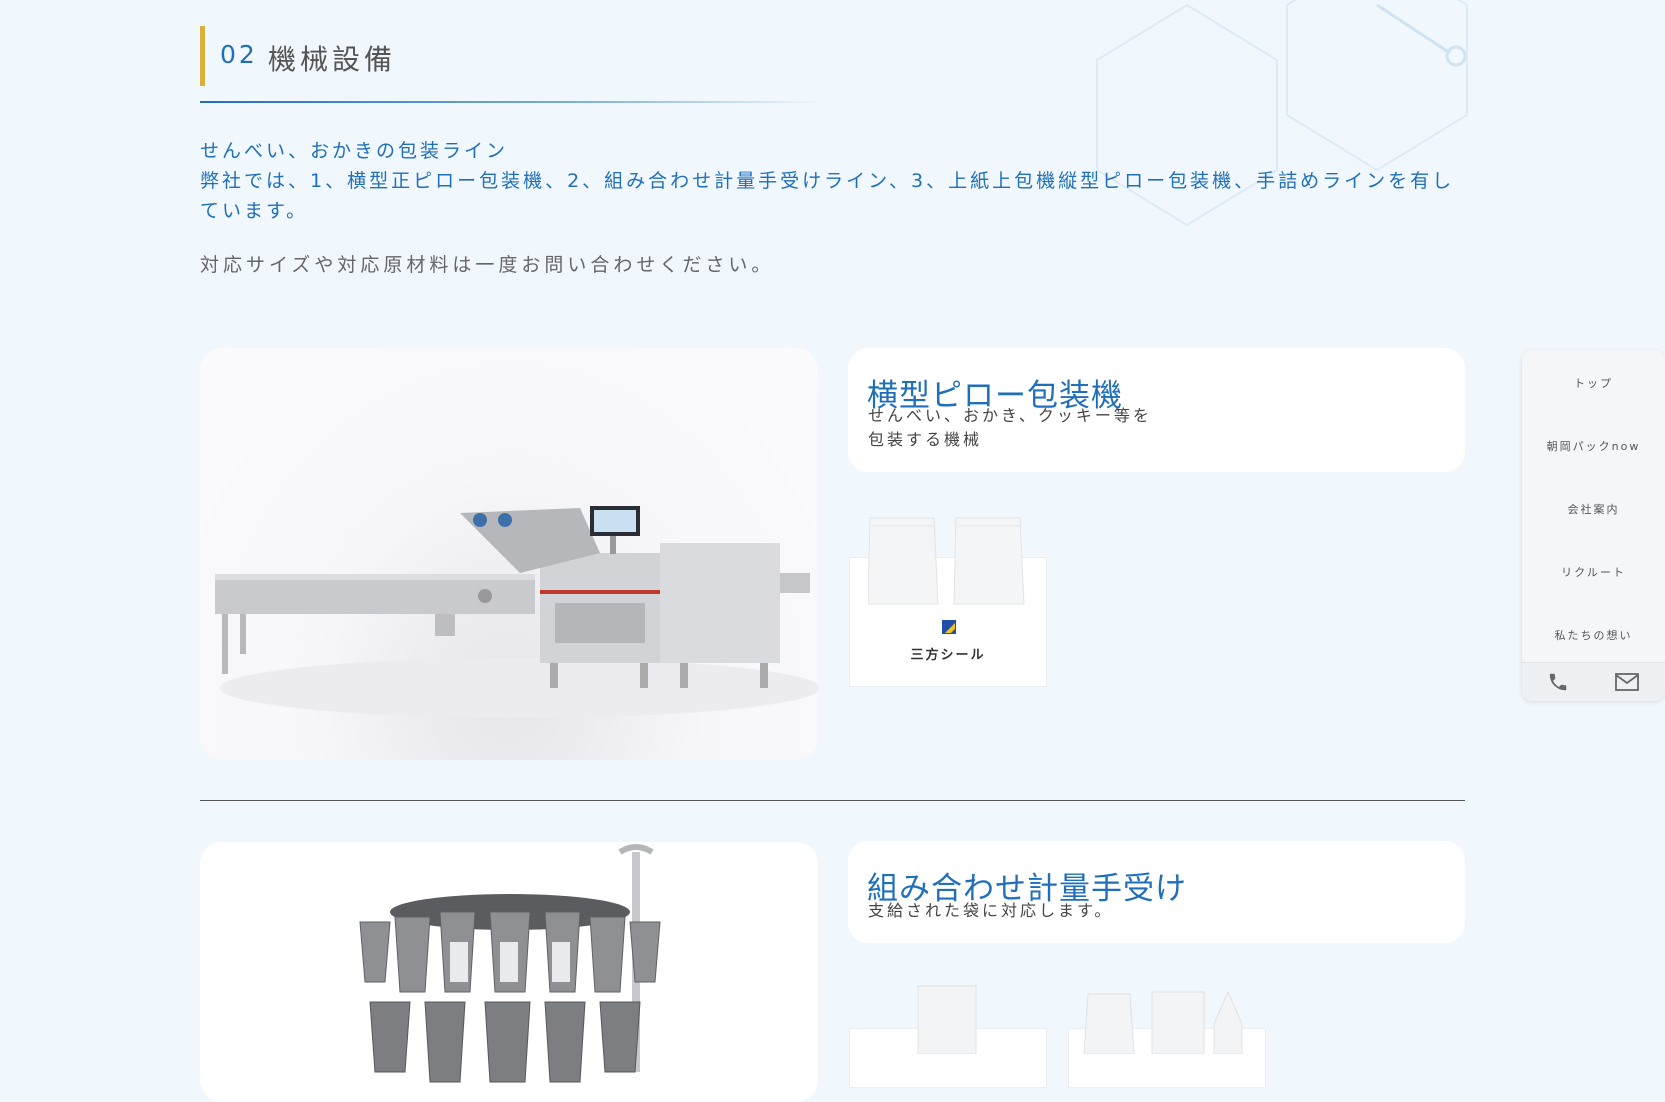 This screenshot has height=1102, width=1665. Describe the element at coordinates (948, 655) in the screenshot. I see `package-type-label: 三方シール` at that location.